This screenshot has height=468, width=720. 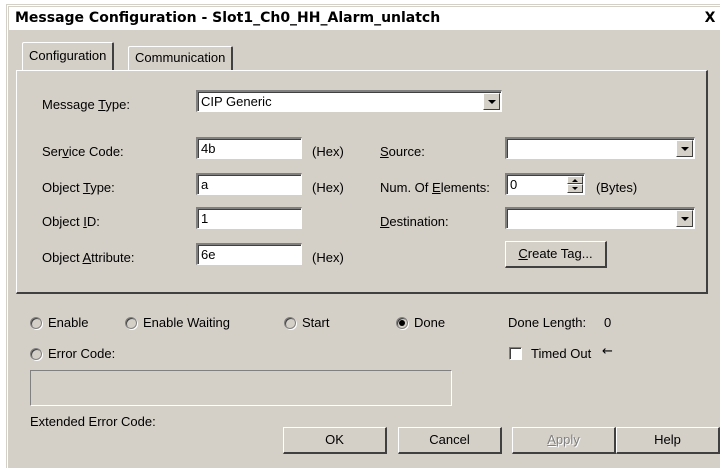 I want to click on apply-button: Apply, so click(x=564, y=440).